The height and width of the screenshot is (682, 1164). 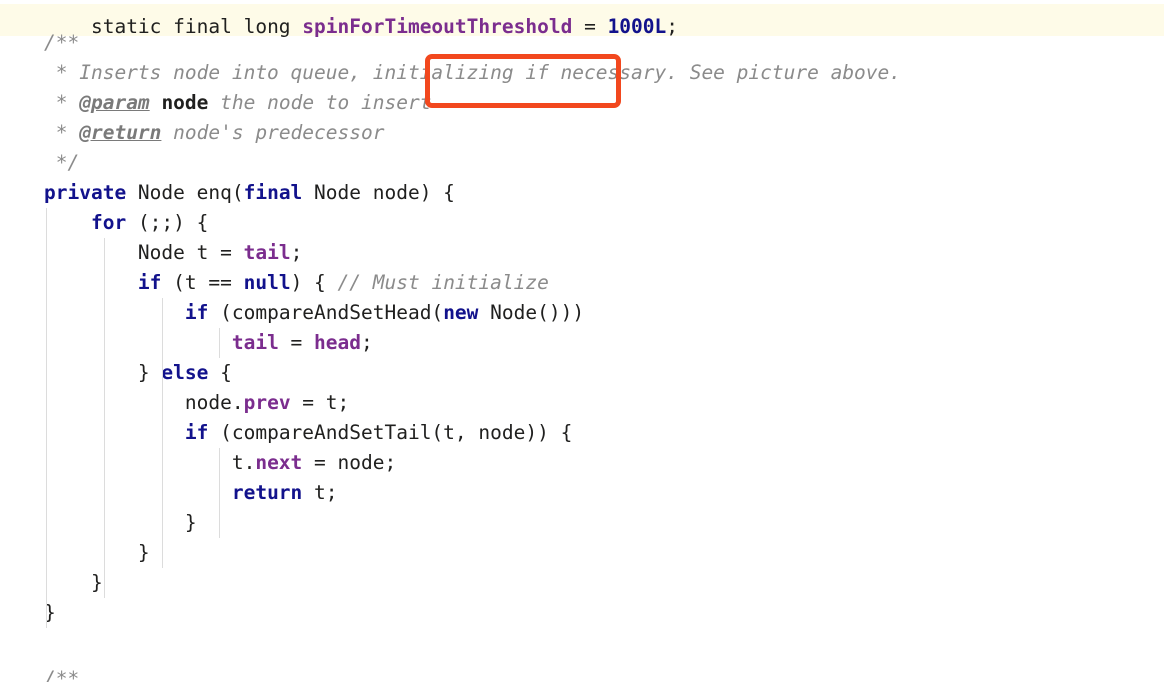 I want to click on code-token-cmt: */, so click(x=62, y=162).